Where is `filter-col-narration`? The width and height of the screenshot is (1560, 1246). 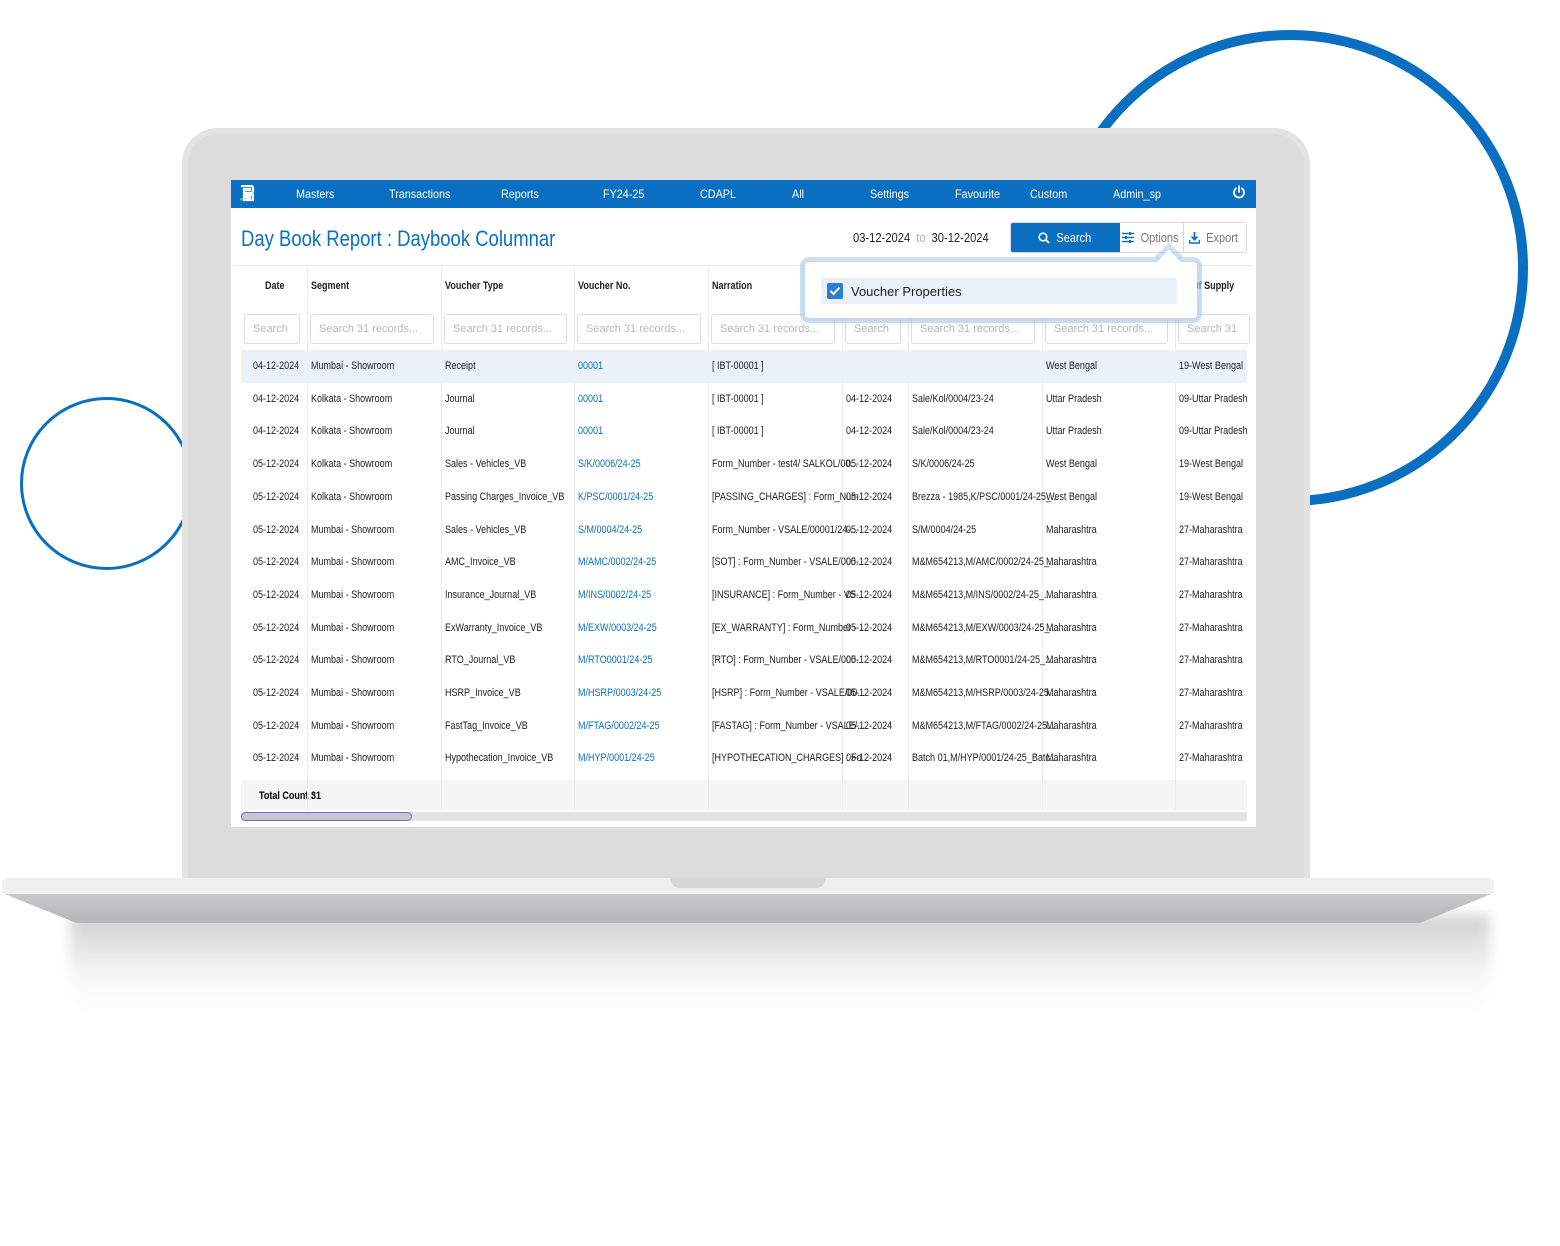 filter-col-narration is located at coordinates (773, 329).